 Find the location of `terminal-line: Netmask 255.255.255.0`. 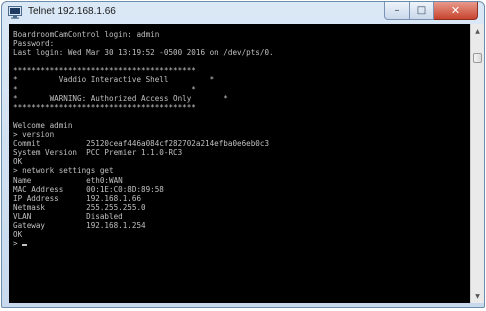

terminal-line: Netmask 255.255.255.0 is located at coordinates (79, 207).